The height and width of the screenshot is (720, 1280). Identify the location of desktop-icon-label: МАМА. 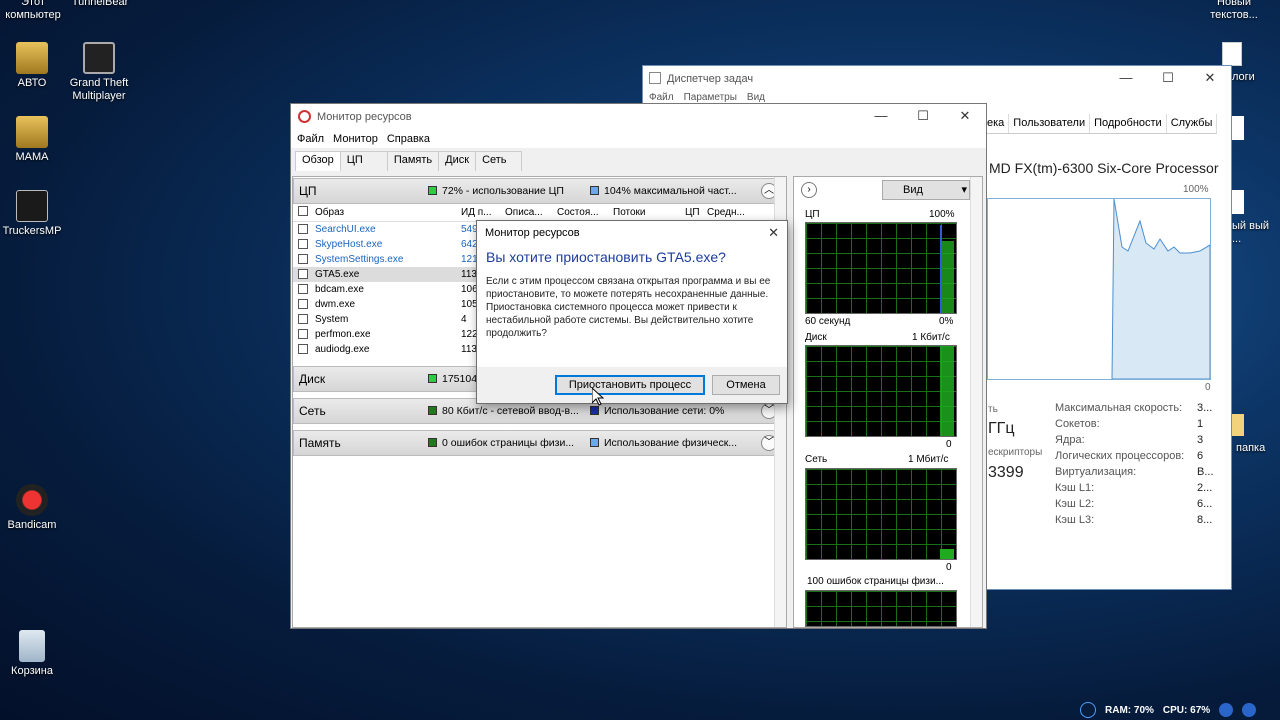
(32, 157).